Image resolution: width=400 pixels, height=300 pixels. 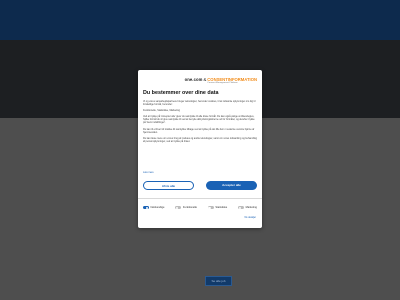 I want to click on toggle-switch-necessary, so click(x=146, y=208).